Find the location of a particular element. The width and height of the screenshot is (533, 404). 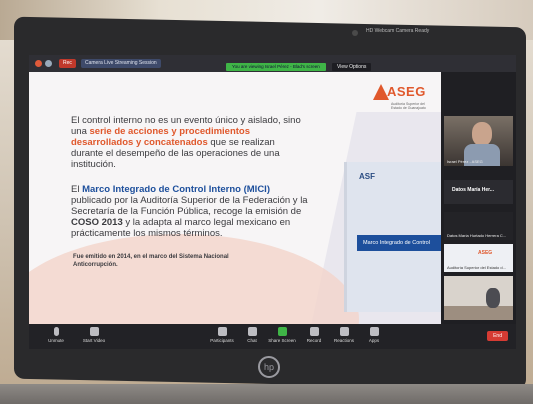

chat-button: Chat is located at coordinates (252, 335).